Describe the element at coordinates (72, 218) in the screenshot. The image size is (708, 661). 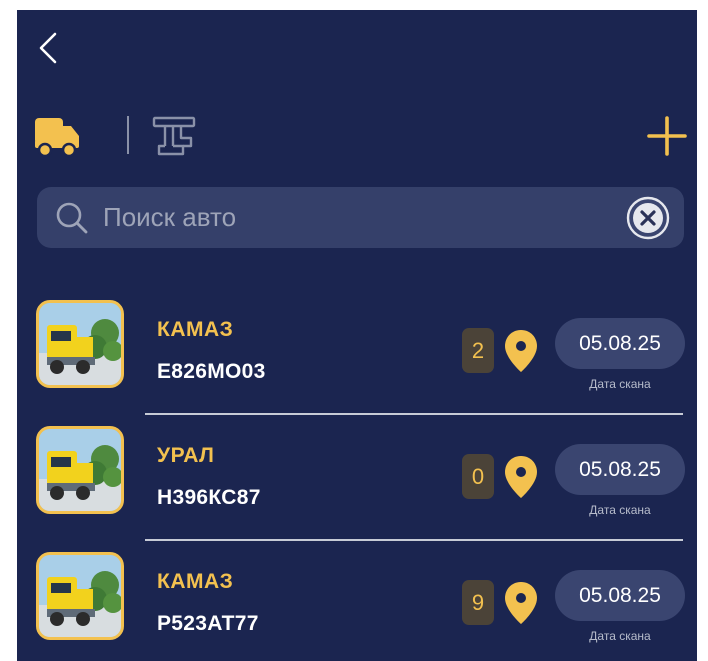
I see `search-icon` at that location.